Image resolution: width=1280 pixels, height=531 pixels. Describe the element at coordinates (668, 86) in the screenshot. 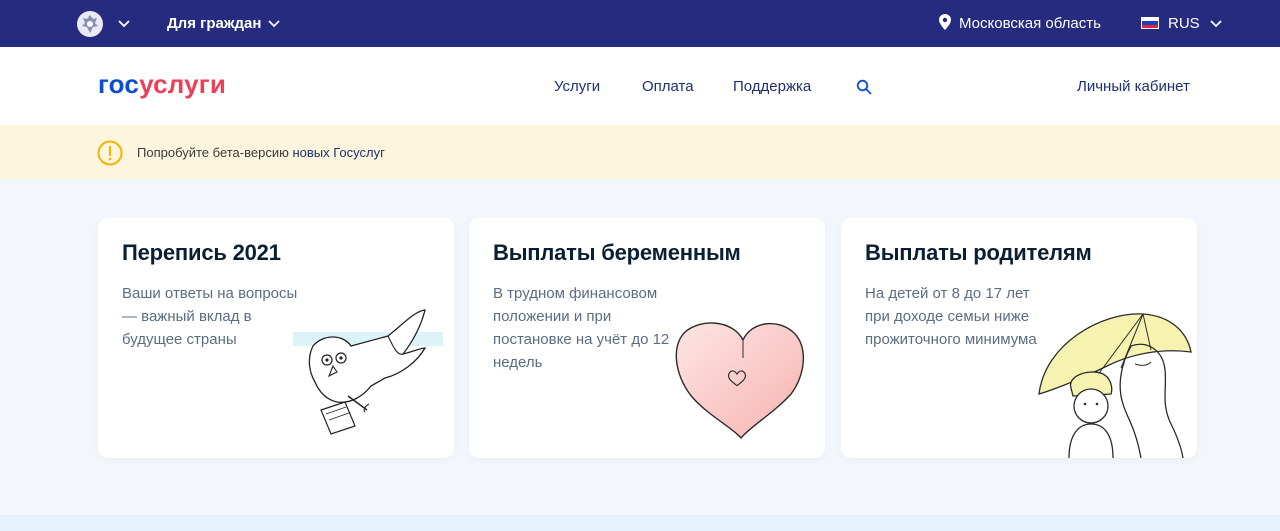

I see `nav-payment: Оплата` at that location.